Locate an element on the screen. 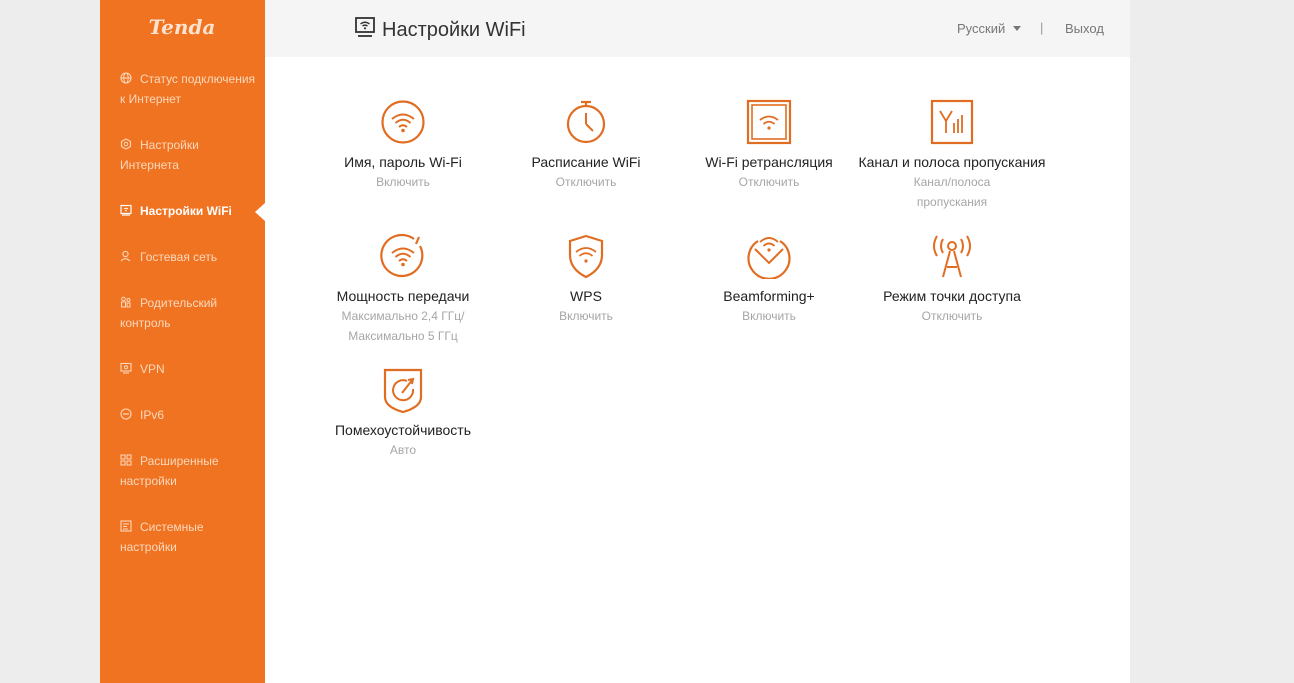 This screenshot has width=1294, height=683. sidebar-item-internet-settings: Настройки Интернета is located at coordinates (190, 155).